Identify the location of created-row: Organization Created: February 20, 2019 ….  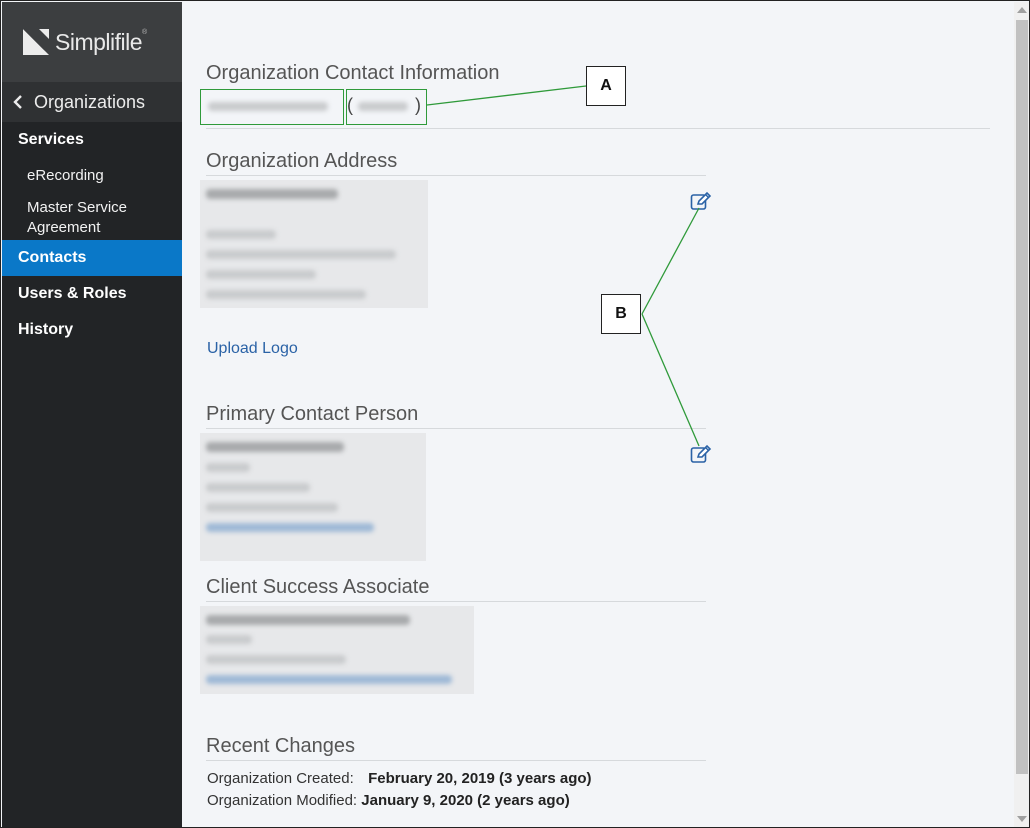
(399, 778).